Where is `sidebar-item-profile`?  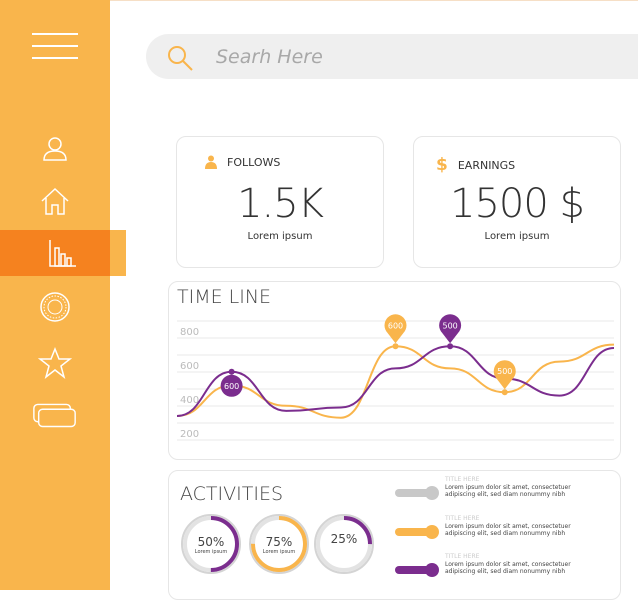 sidebar-item-profile is located at coordinates (55, 149).